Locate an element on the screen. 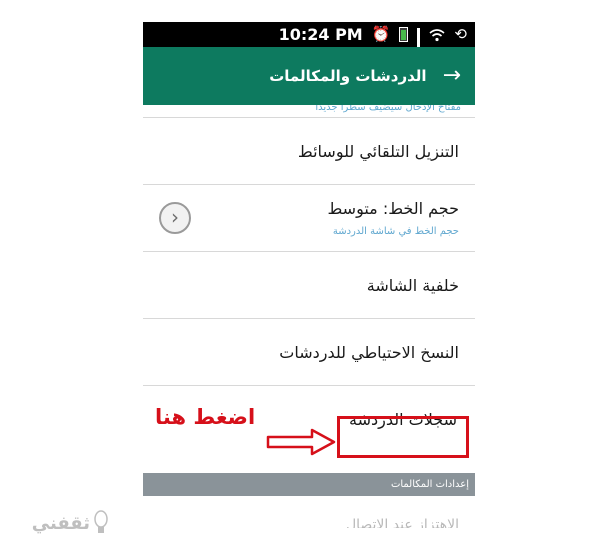 This screenshot has width=615, height=549. setting-partial-item: الاهتزاز عند الاتصال is located at coordinates (309, 518).